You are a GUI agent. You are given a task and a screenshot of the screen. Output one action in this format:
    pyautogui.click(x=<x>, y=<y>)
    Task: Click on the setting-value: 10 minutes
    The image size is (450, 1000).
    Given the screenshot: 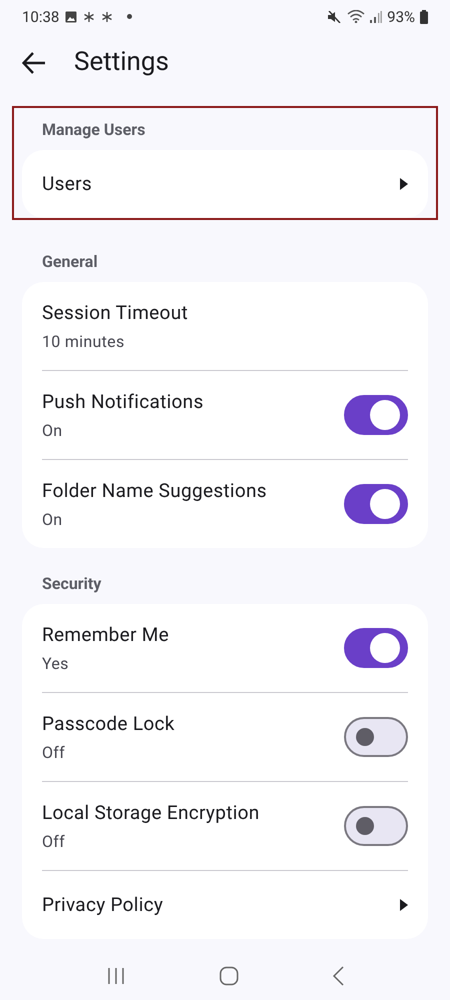 What is the action you would take?
    pyautogui.click(x=84, y=341)
    